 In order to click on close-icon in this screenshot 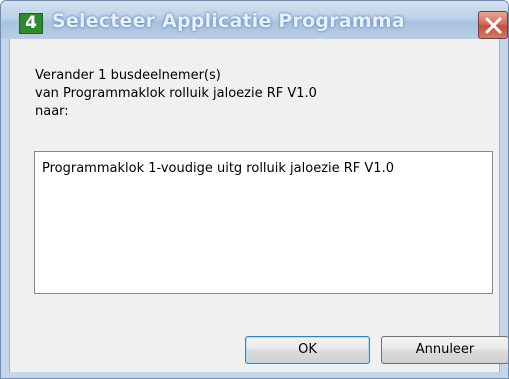, I will do `click(493, 25)`.